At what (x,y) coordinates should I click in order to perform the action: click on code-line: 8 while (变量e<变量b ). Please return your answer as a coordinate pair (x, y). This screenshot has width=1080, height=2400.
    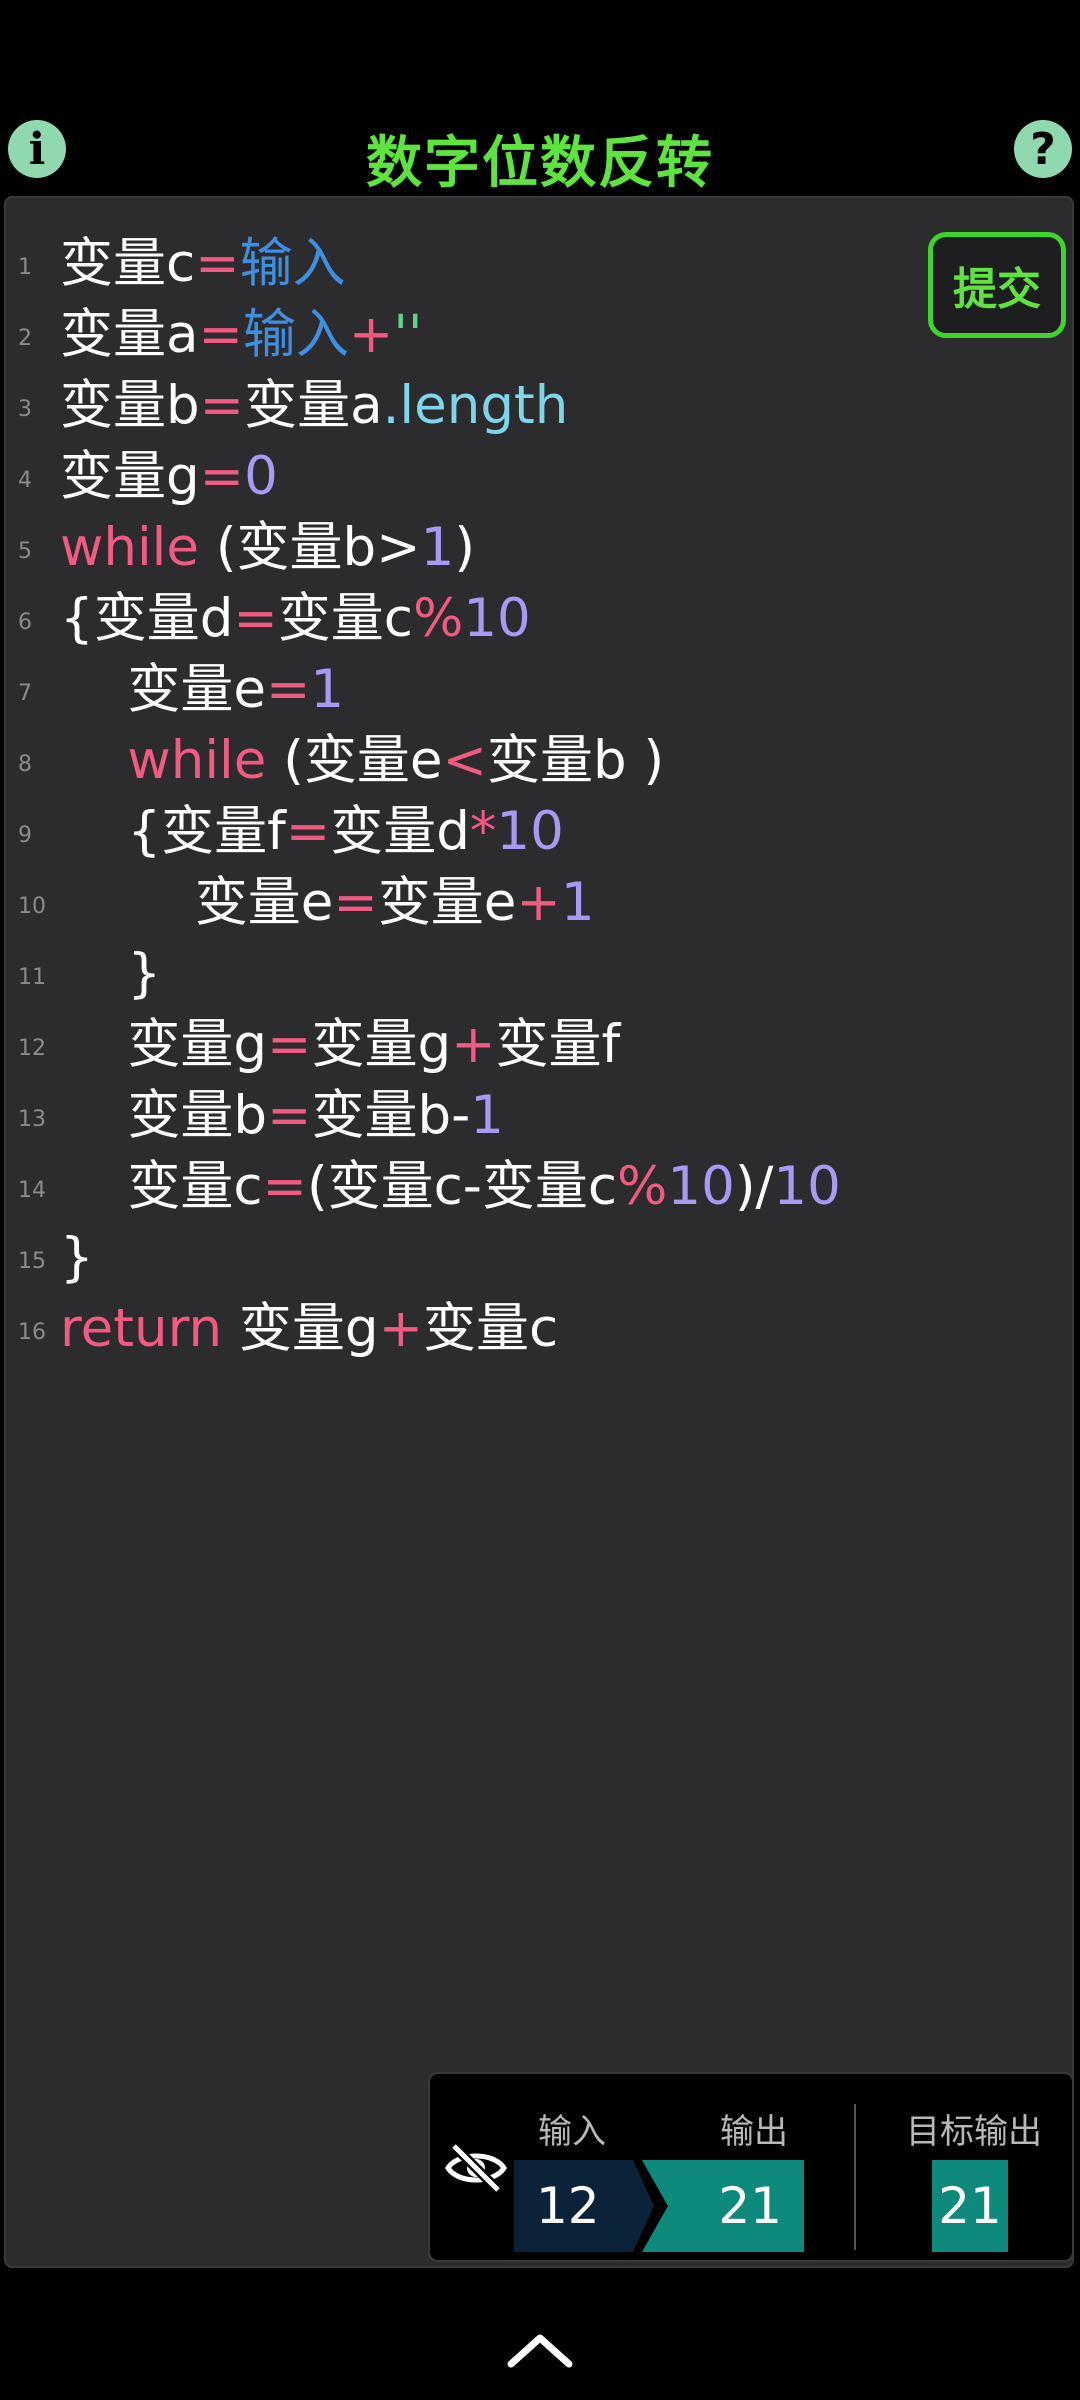
    Looking at the image, I should click on (539, 760).